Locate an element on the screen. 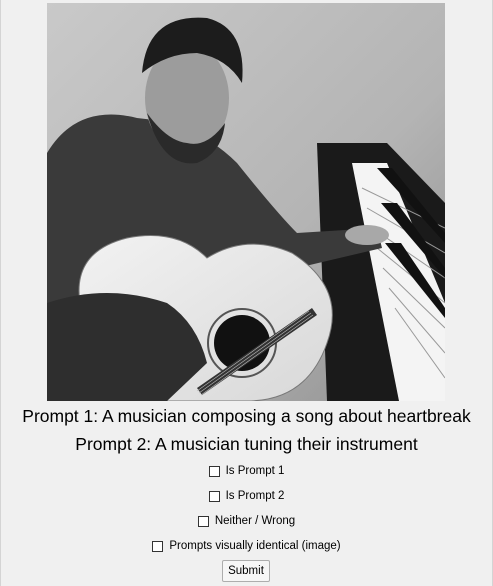 This screenshot has height=586, width=493. option-is-prompt-2: Is Prompt 2 is located at coordinates (246, 496).